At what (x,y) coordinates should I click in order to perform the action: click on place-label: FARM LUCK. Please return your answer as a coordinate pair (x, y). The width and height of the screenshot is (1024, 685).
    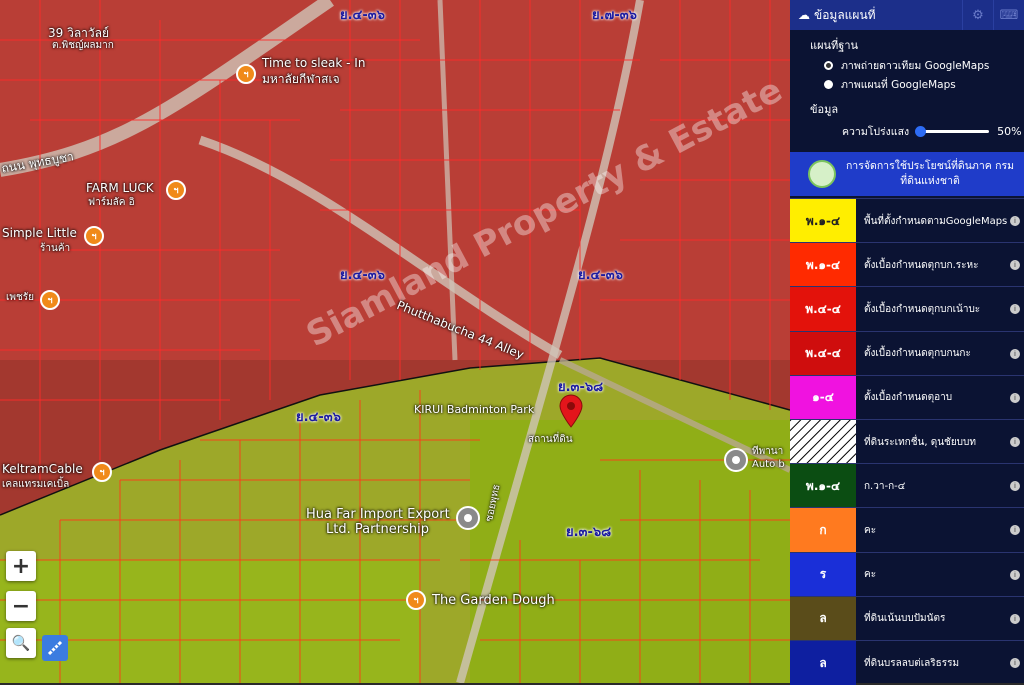
    Looking at the image, I should click on (120, 188).